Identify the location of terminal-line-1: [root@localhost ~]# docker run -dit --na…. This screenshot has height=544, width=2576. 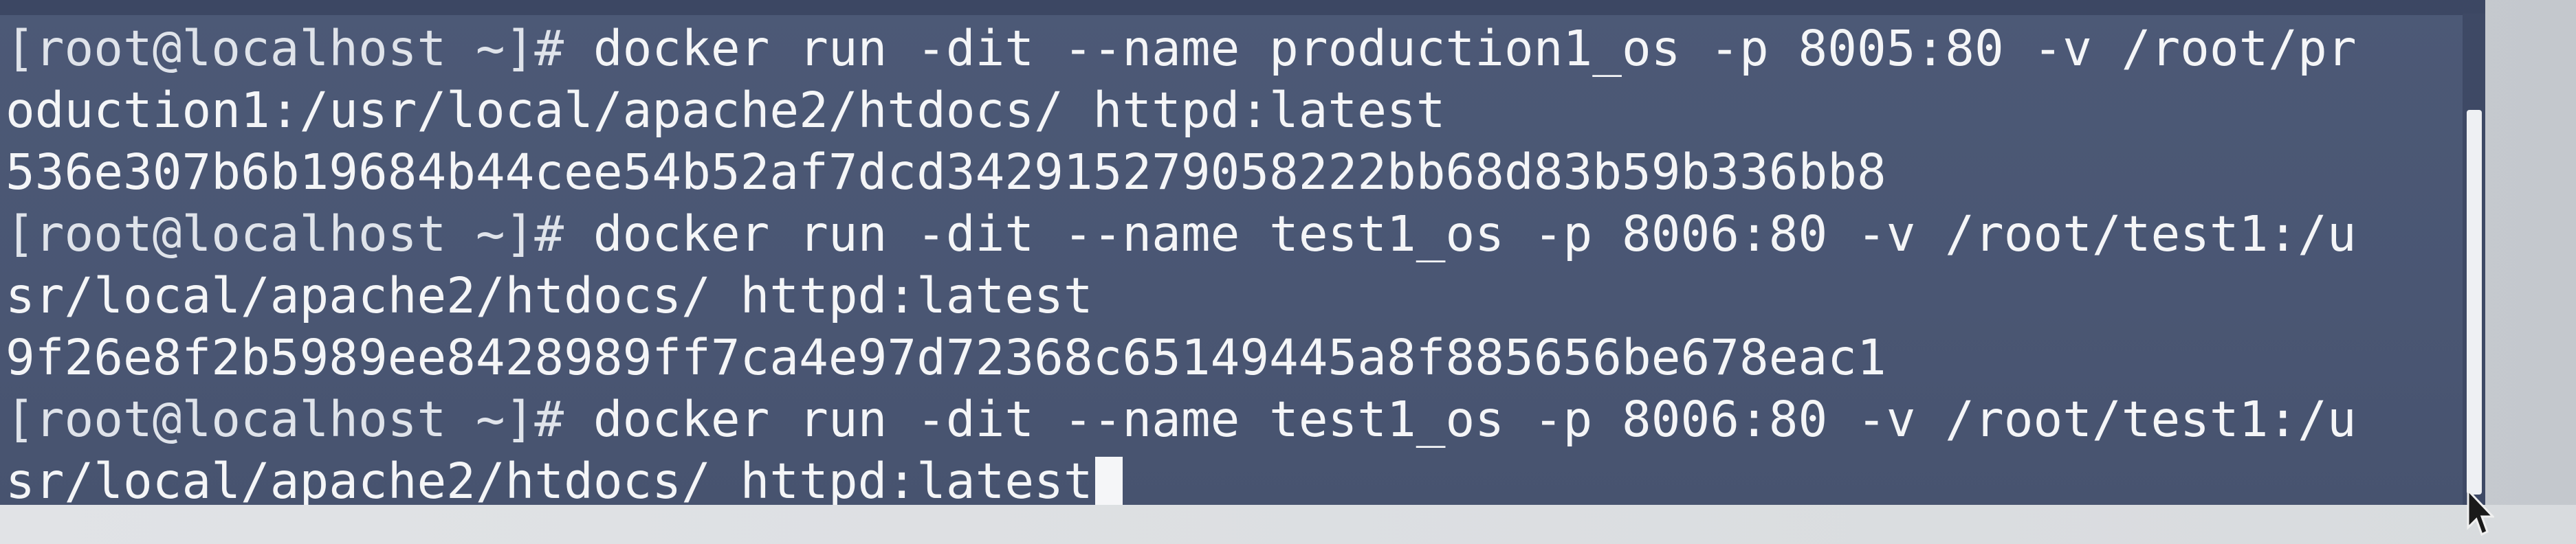
(1181, 49).